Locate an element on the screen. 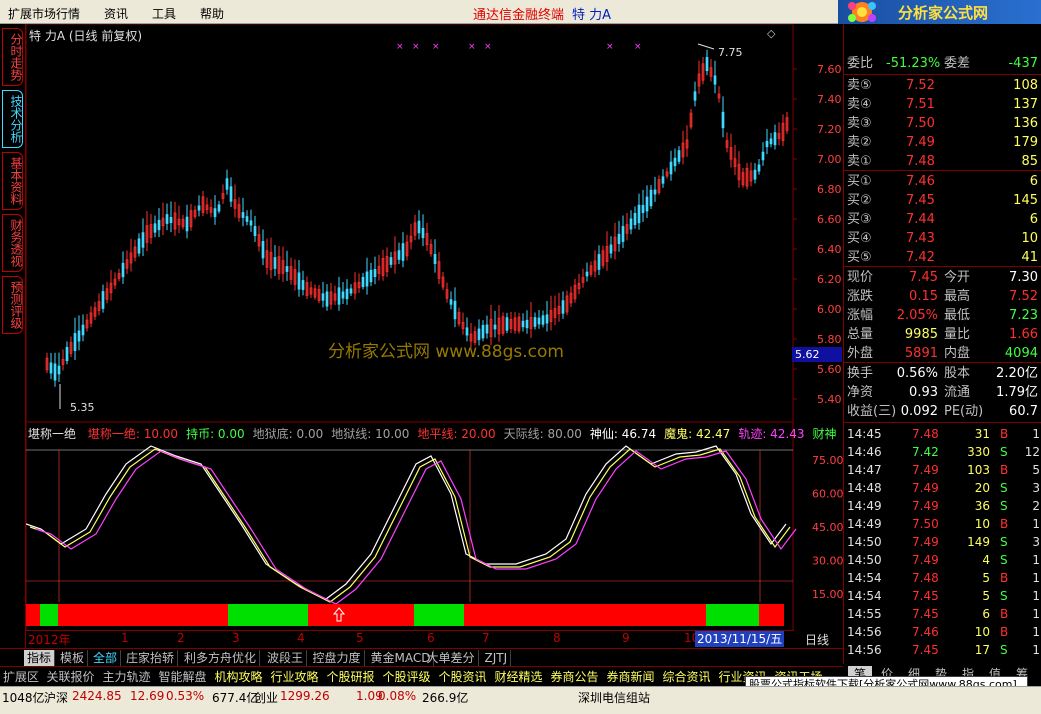 This screenshot has width=1041, height=714. function-tab: 智能解盘 is located at coordinates (183, 677).